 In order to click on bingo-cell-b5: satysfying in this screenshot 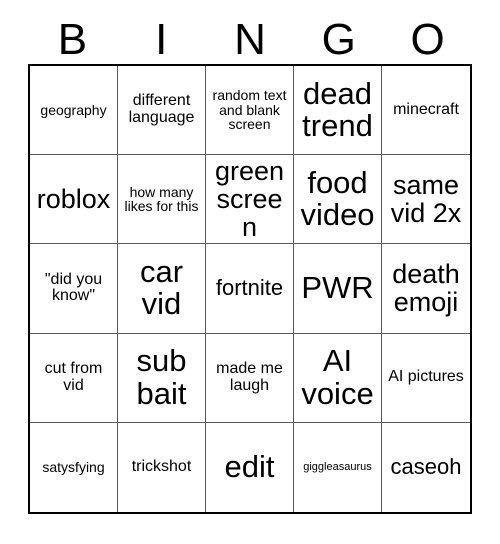, I will do `click(74, 467)`.